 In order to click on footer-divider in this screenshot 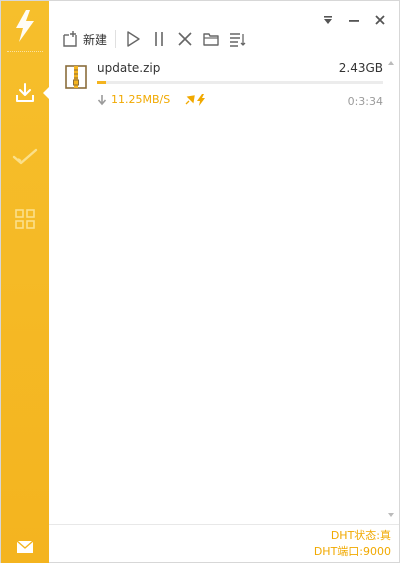, I will do `click(224, 524)`.